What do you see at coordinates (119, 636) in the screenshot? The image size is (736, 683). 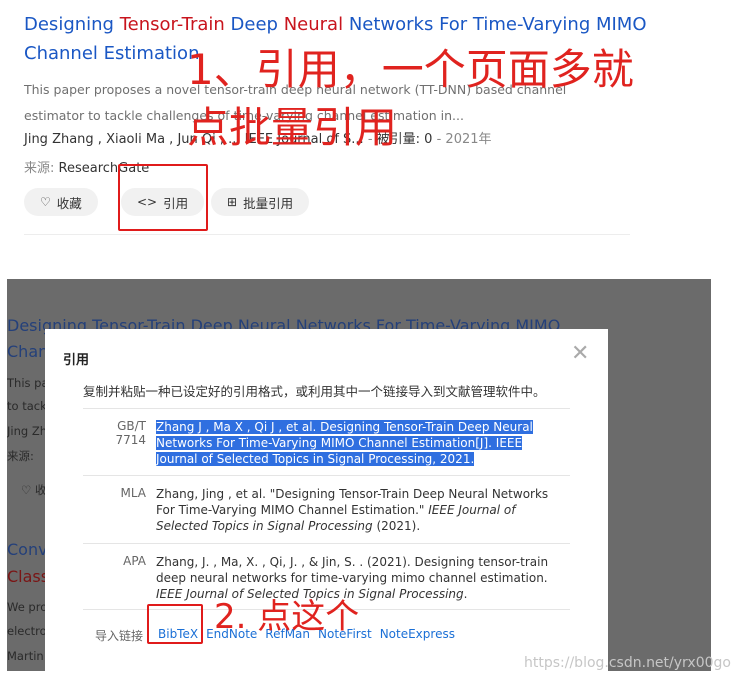 I see `import-label: 导入链接` at bounding box center [119, 636].